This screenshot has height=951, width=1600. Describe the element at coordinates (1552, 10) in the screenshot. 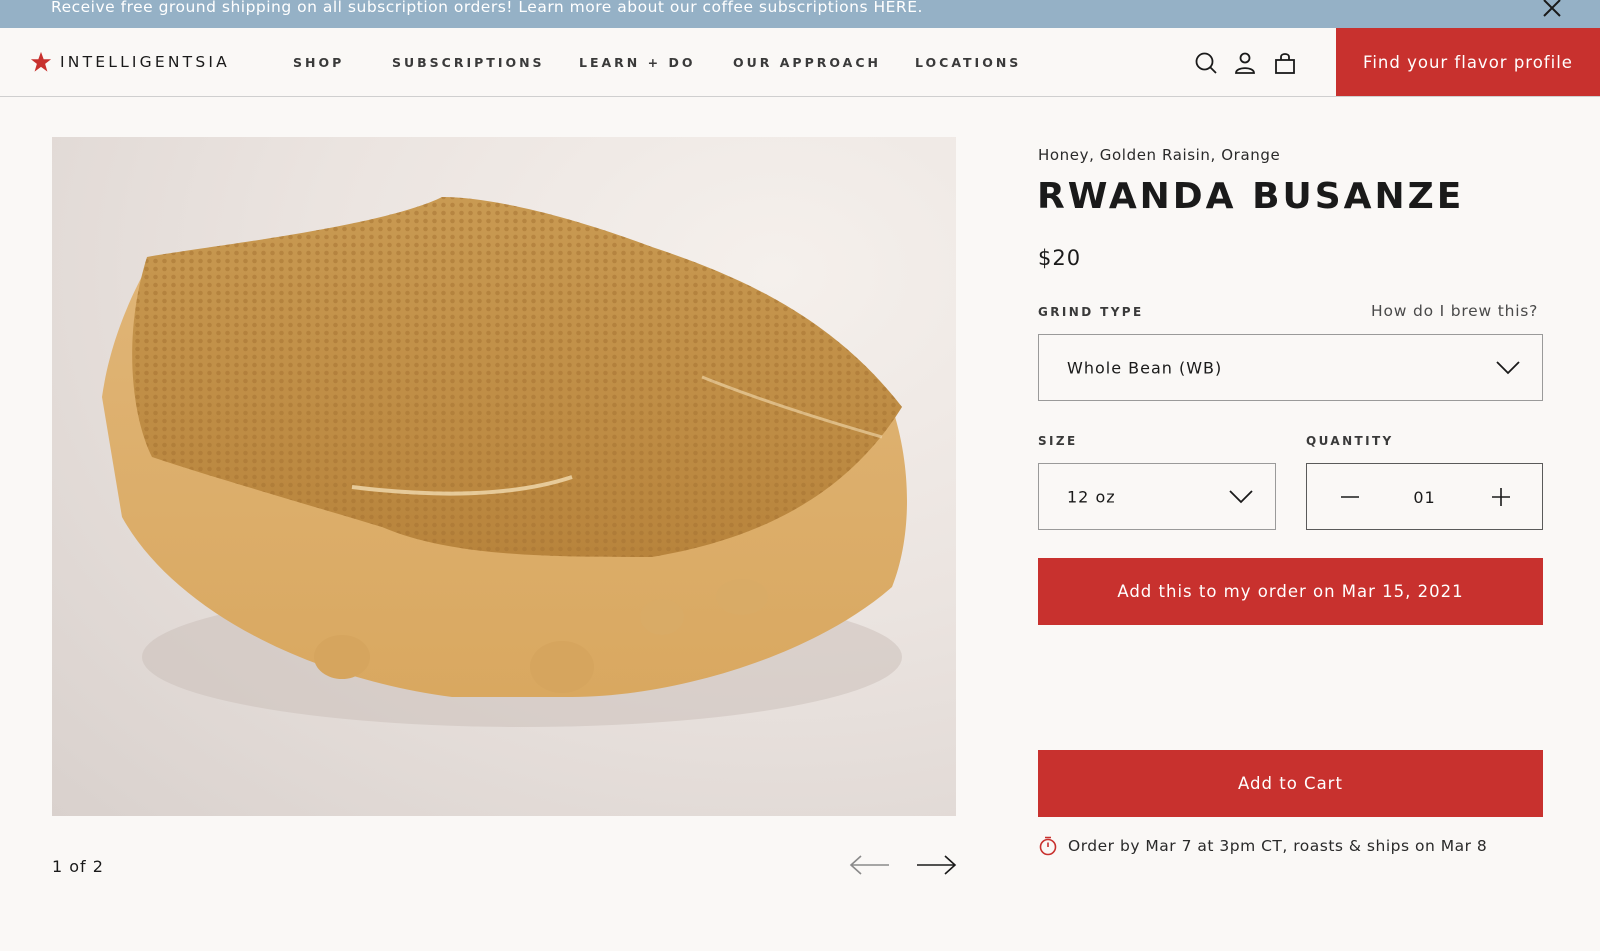

I see `close-icon` at that location.